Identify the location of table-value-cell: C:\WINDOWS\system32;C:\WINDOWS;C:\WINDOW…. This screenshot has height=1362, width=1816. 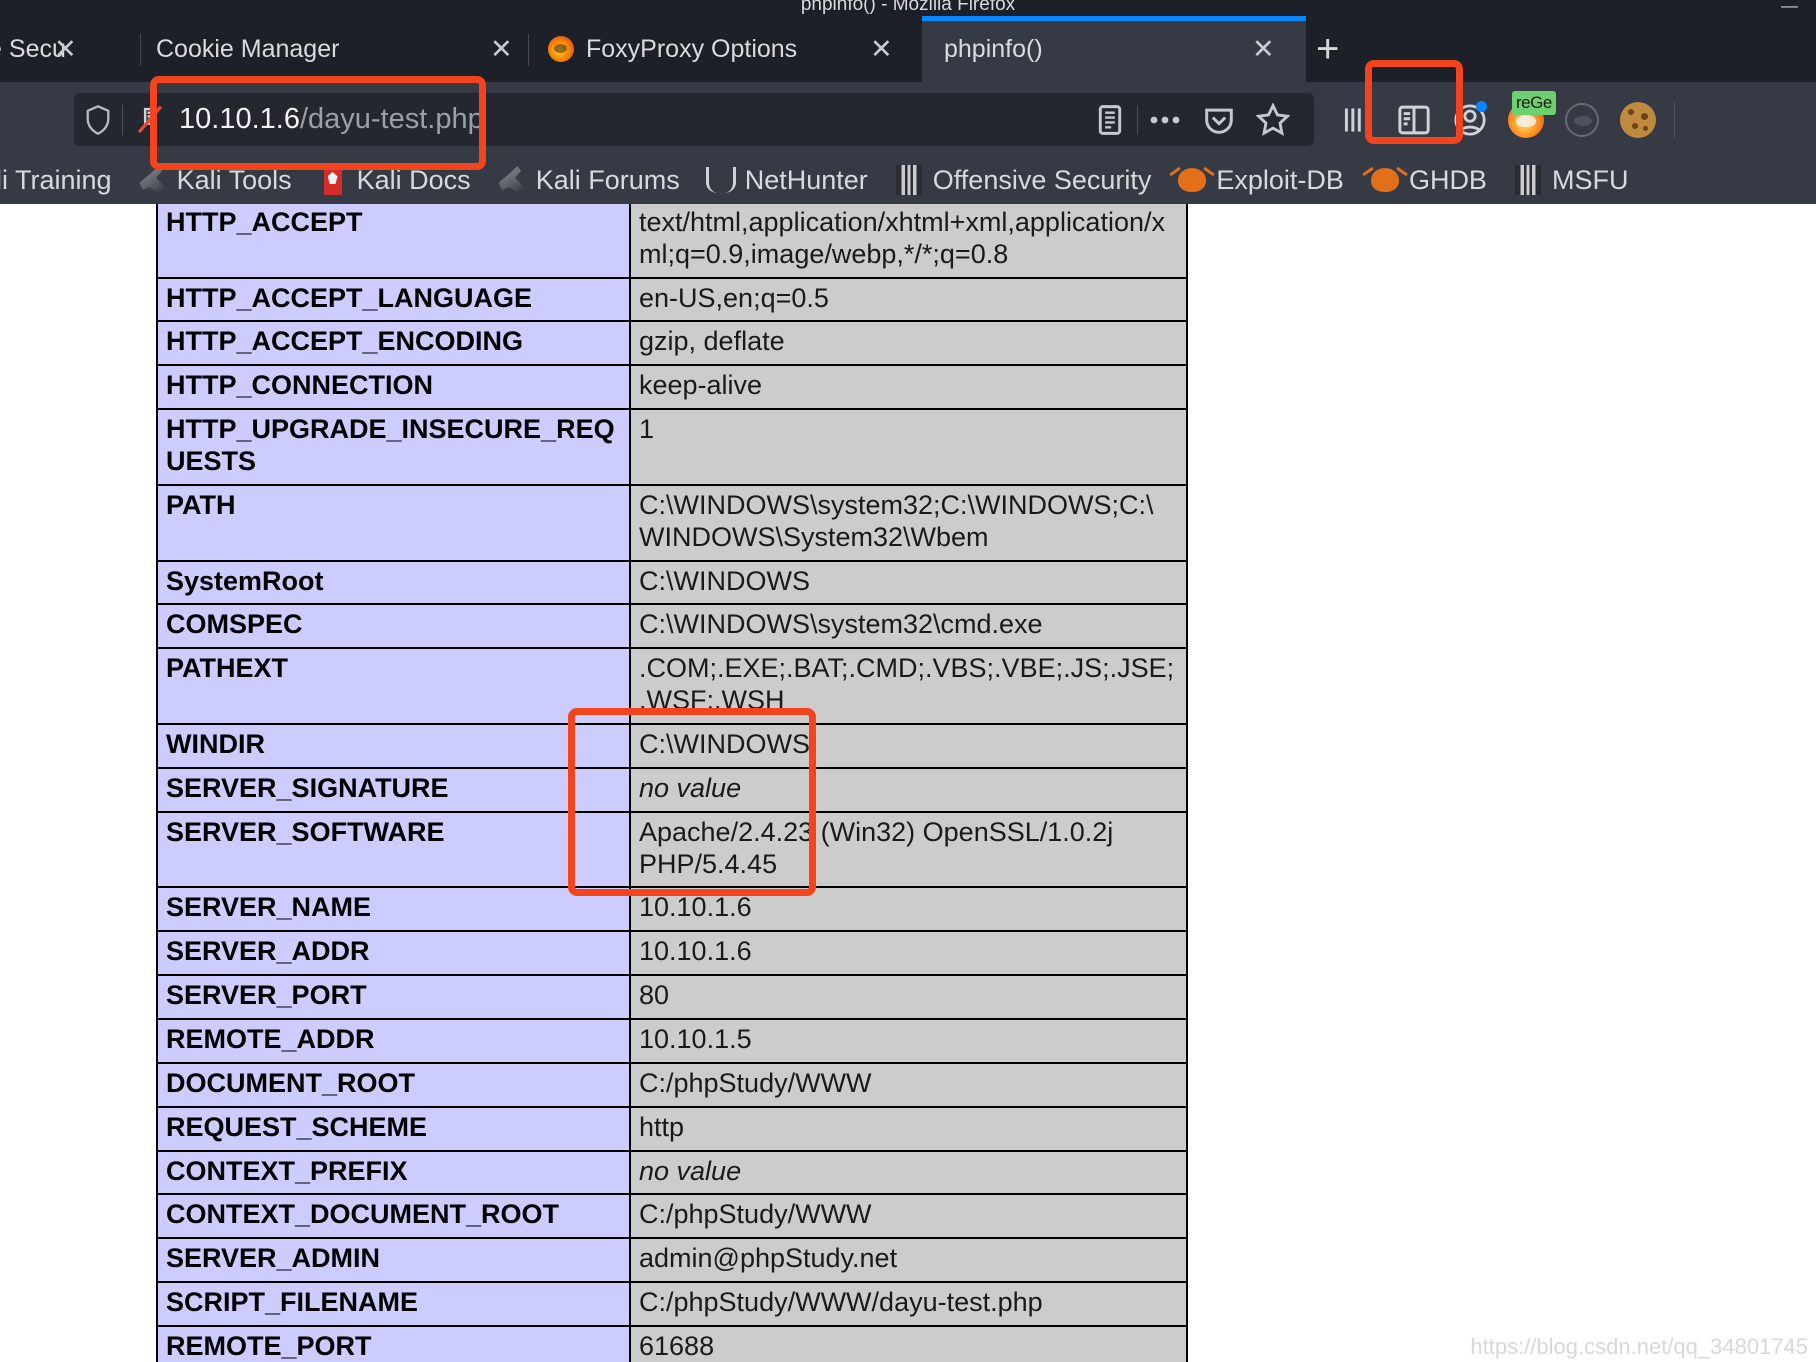
(908, 522).